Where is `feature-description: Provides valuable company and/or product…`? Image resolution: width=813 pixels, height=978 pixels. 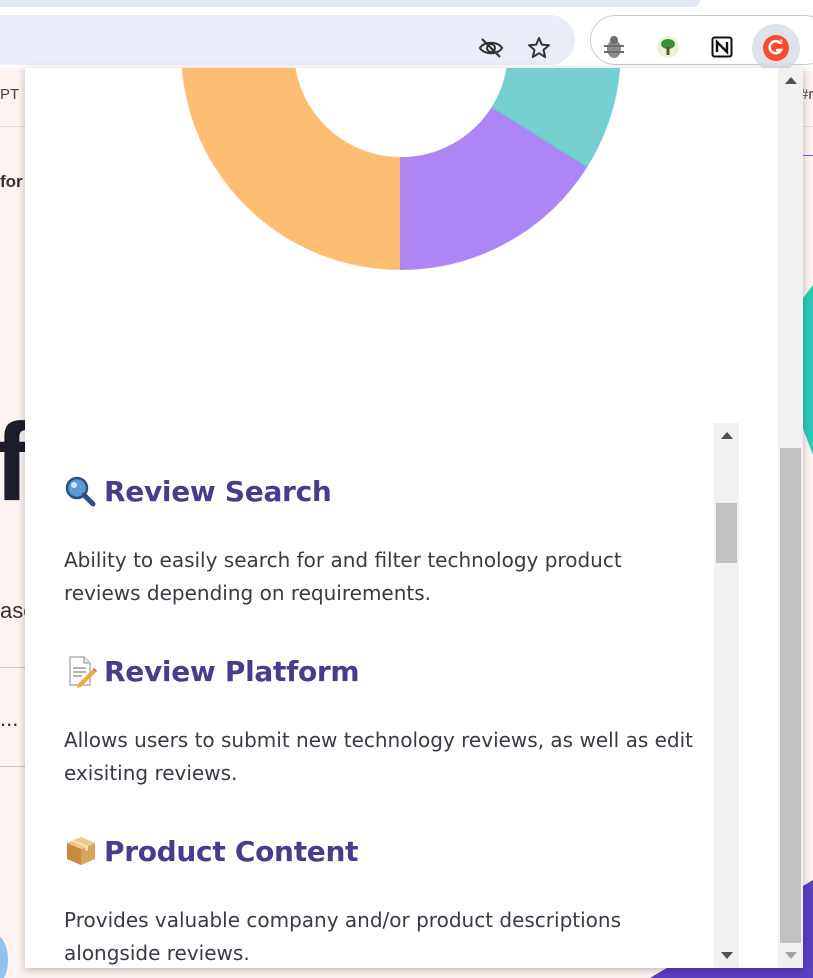 feature-description: Provides valuable company and/or product… is located at coordinates (343, 936).